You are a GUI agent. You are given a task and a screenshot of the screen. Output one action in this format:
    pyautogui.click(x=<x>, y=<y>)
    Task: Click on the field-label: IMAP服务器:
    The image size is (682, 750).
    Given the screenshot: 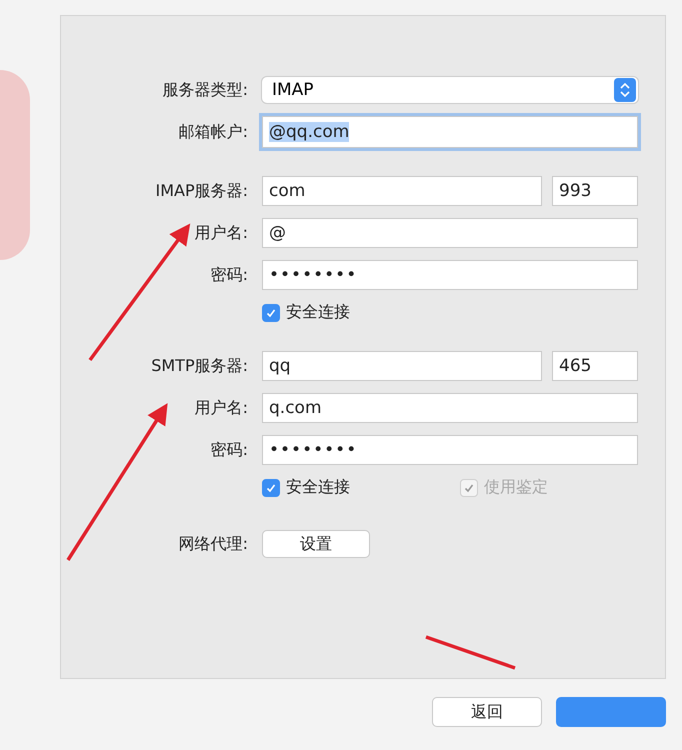 What is the action you would take?
    pyautogui.click(x=201, y=191)
    